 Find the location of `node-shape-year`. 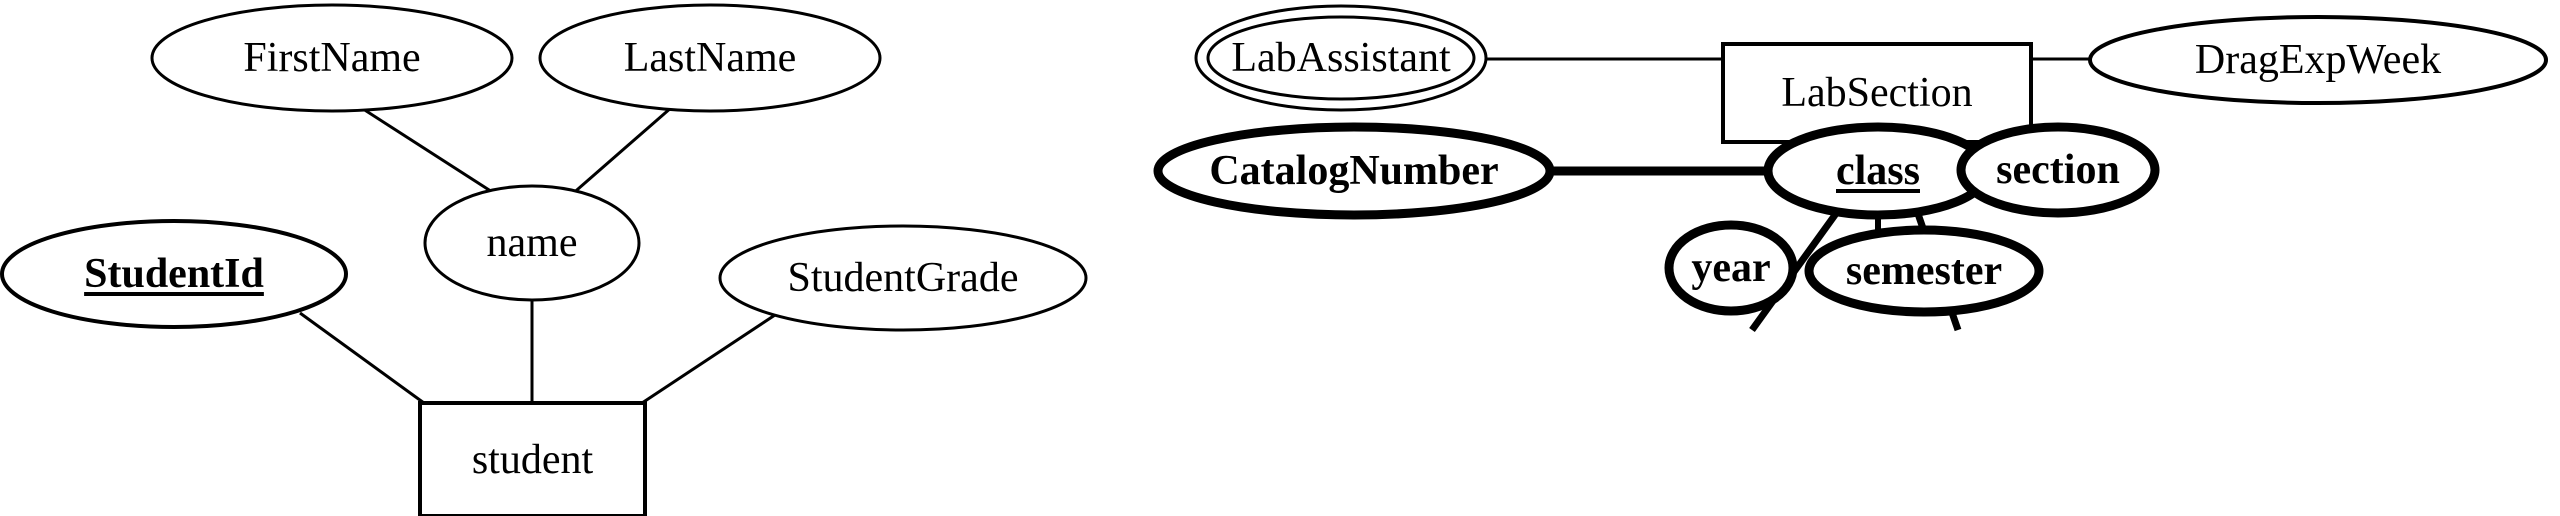

node-shape-year is located at coordinates (1731, 268).